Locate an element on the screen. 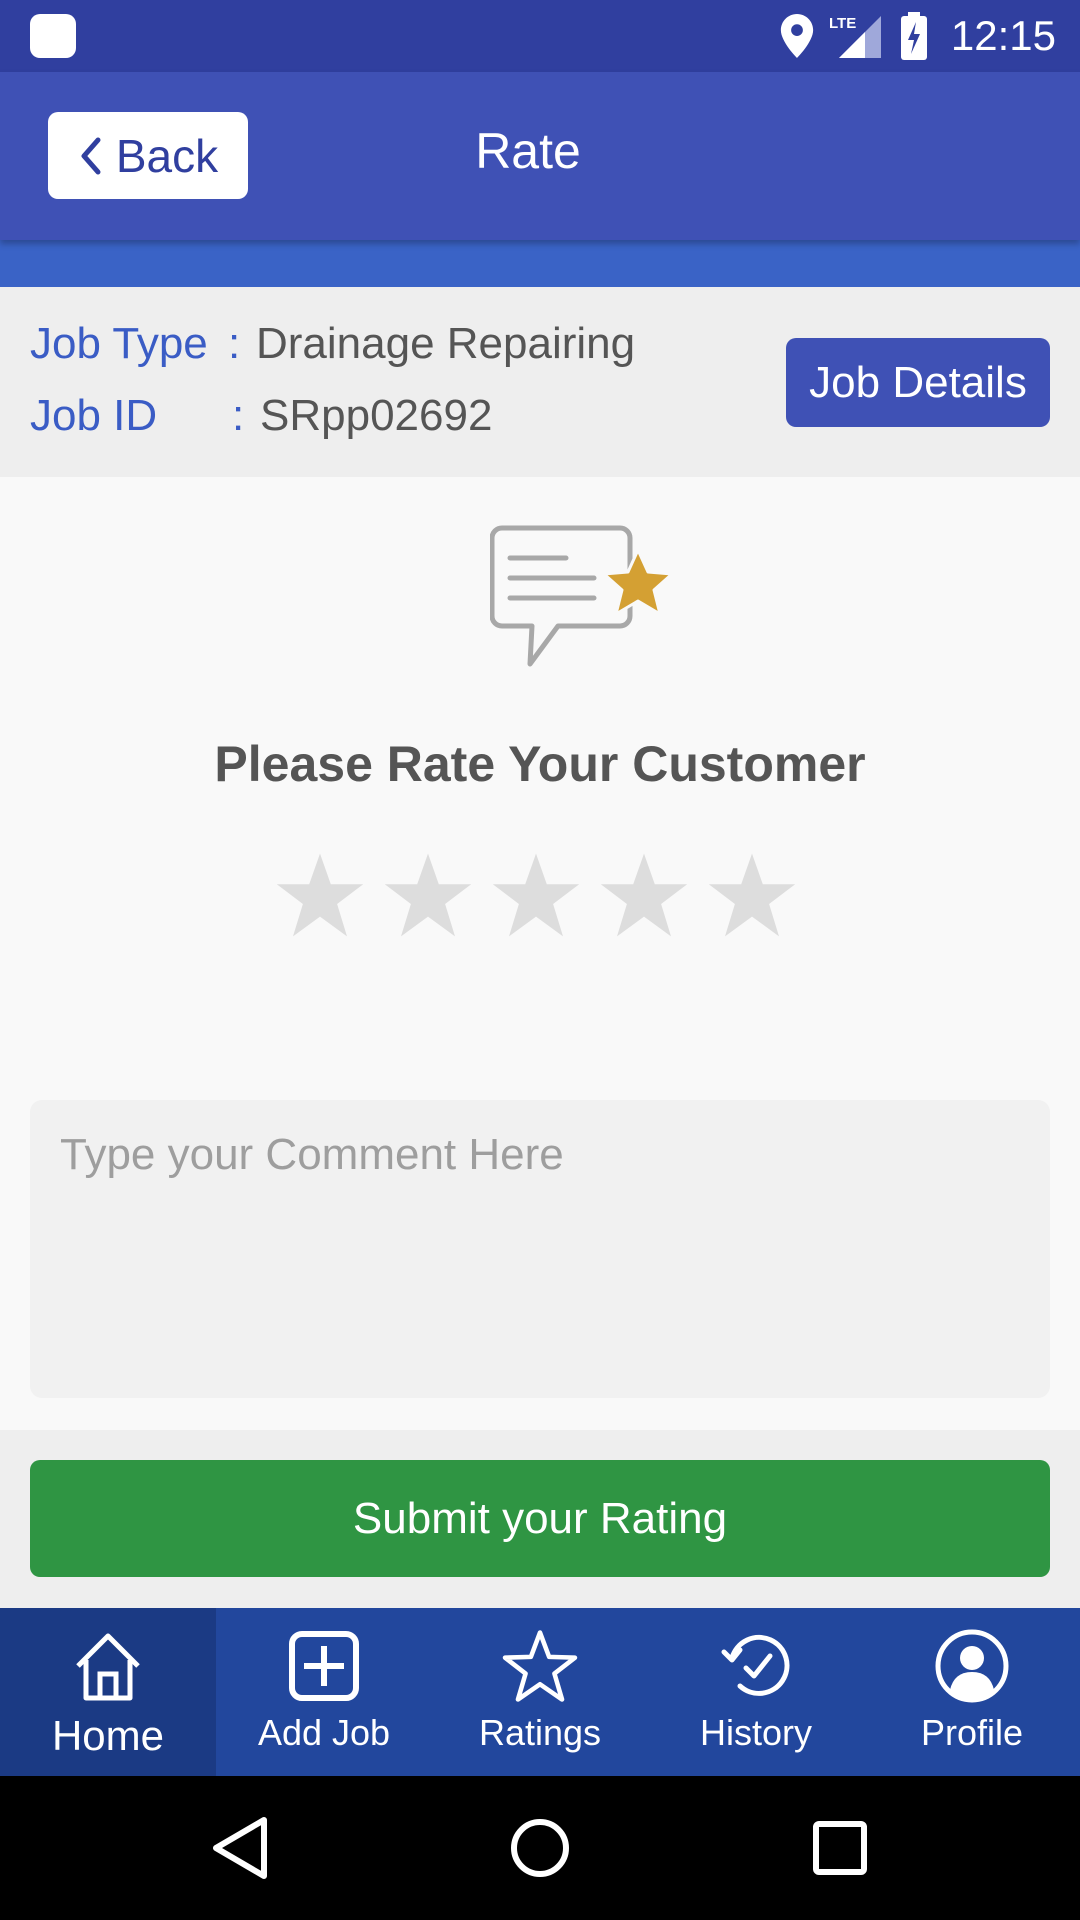 This screenshot has width=1080, height=1920. lte-signal-icon: LTE is located at coordinates (855, 36).